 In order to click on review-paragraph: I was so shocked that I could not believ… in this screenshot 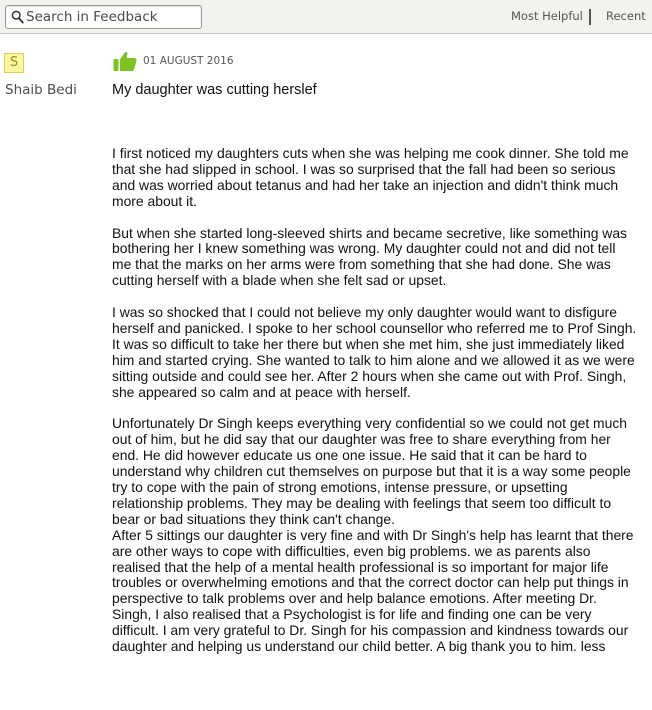, I will do `click(374, 352)`.